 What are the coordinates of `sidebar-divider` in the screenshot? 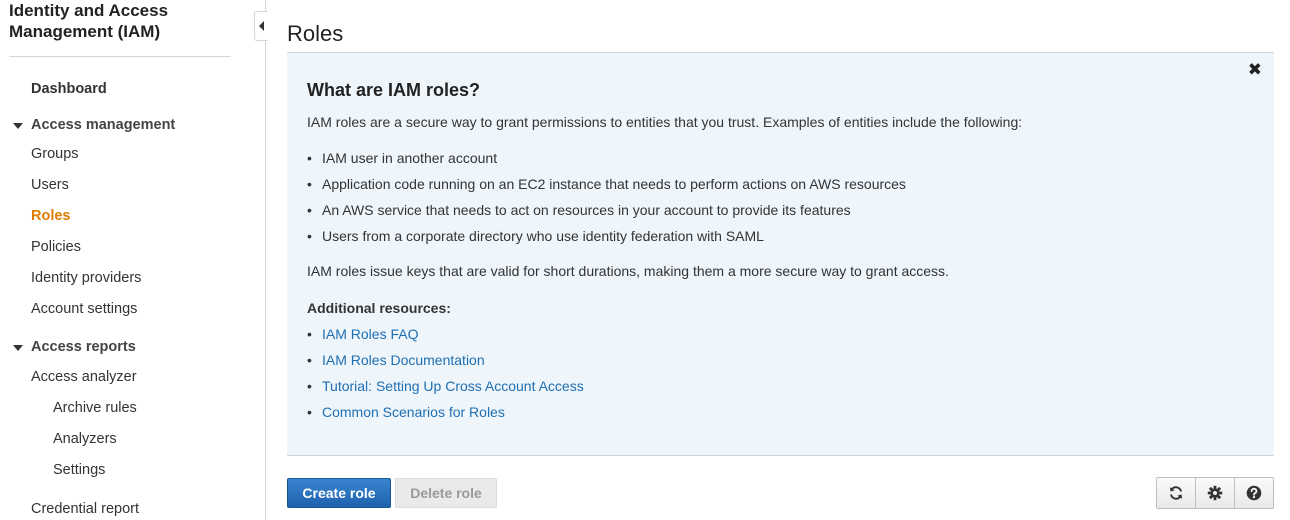 It's located at (120, 56).